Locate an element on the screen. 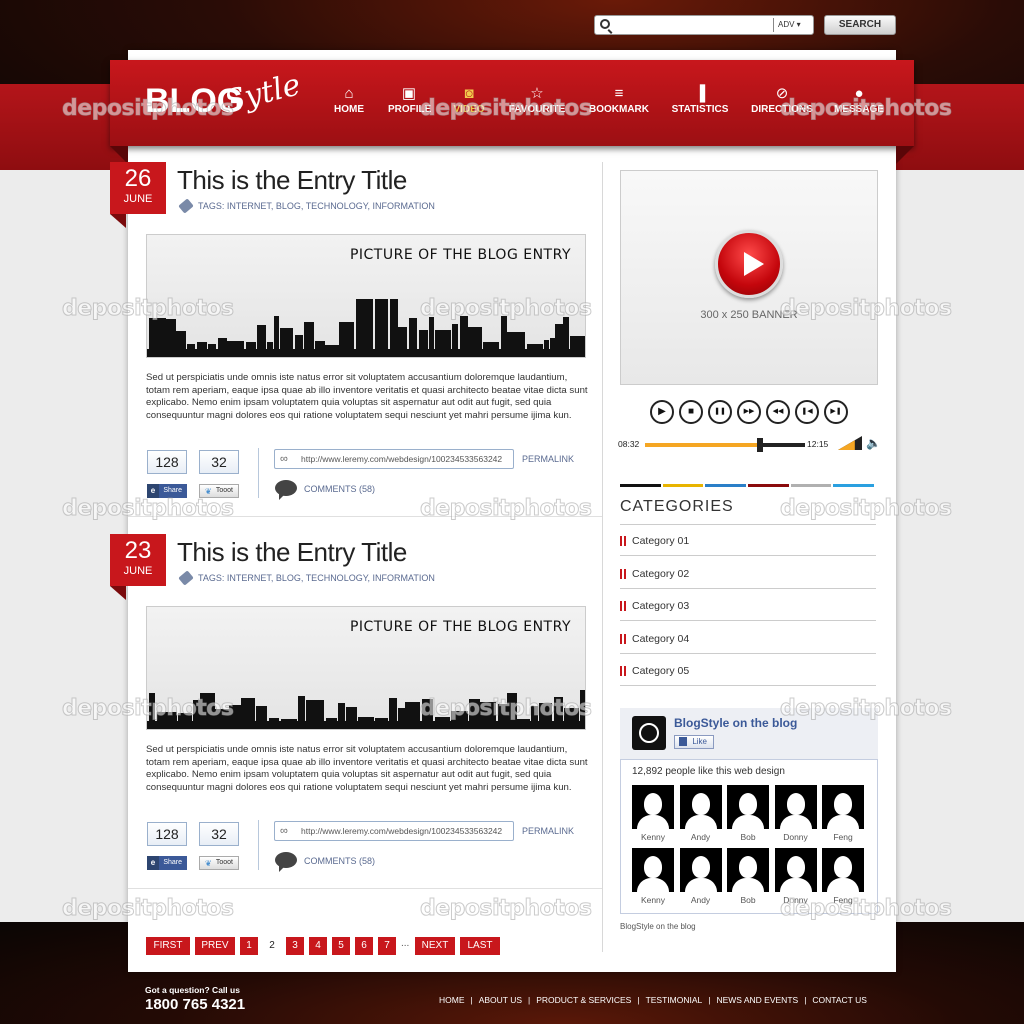  picture-caption: PICTURE OF THE BLOG ENTRY is located at coordinates (460, 627).